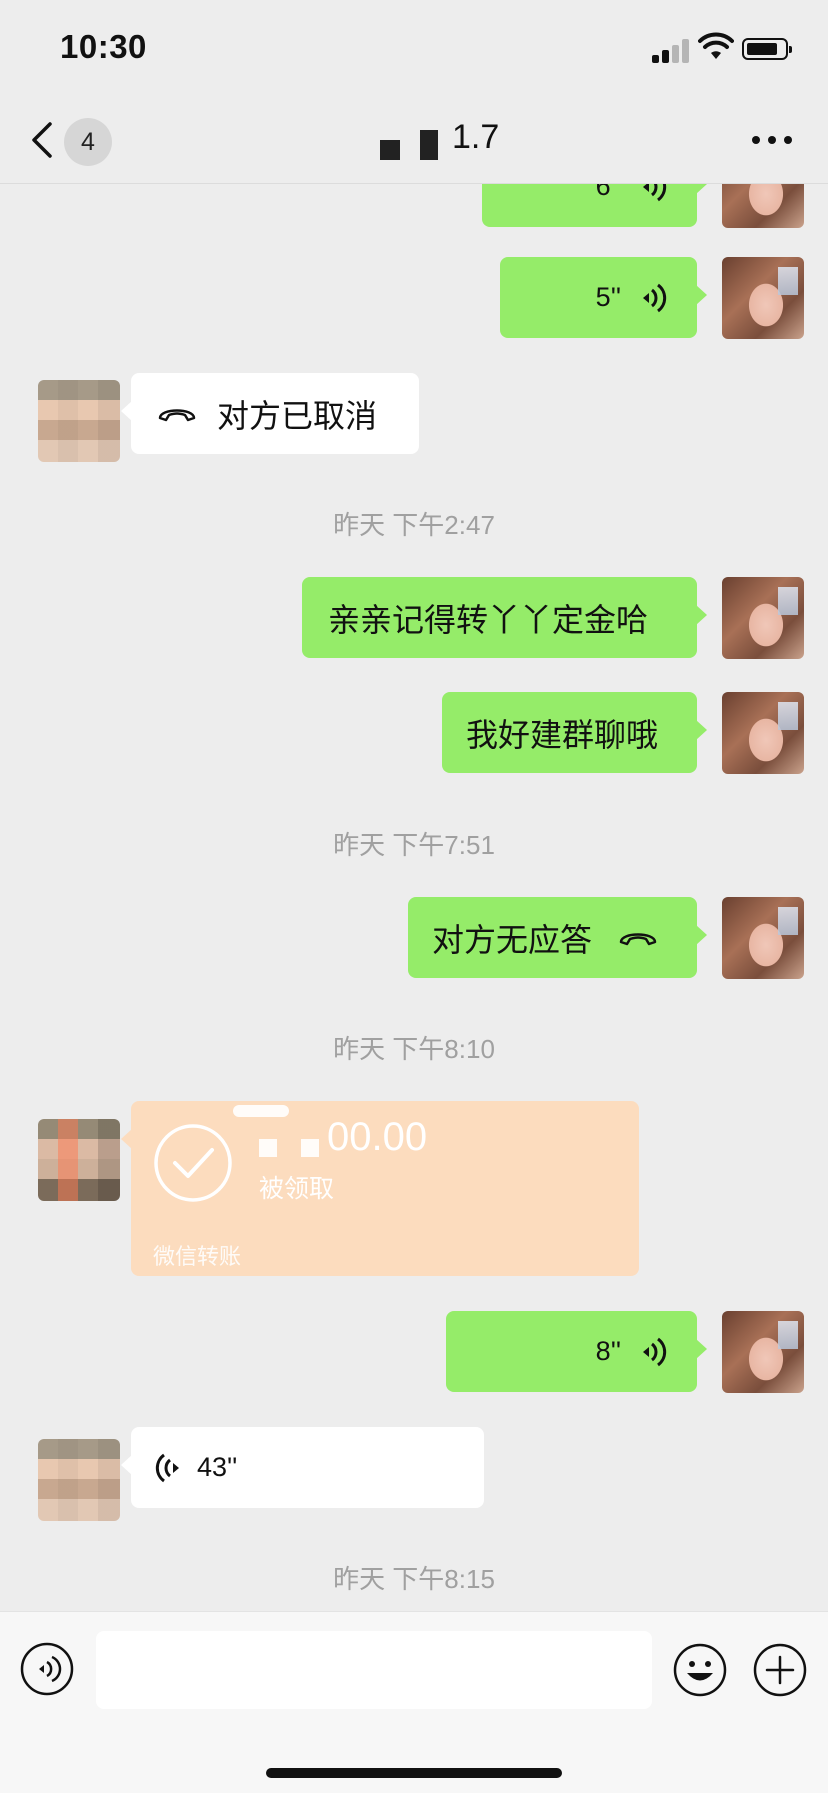 This screenshot has height=1793, width=828. I want to click on voice-input-toggle-icon, so click(47, 1669).